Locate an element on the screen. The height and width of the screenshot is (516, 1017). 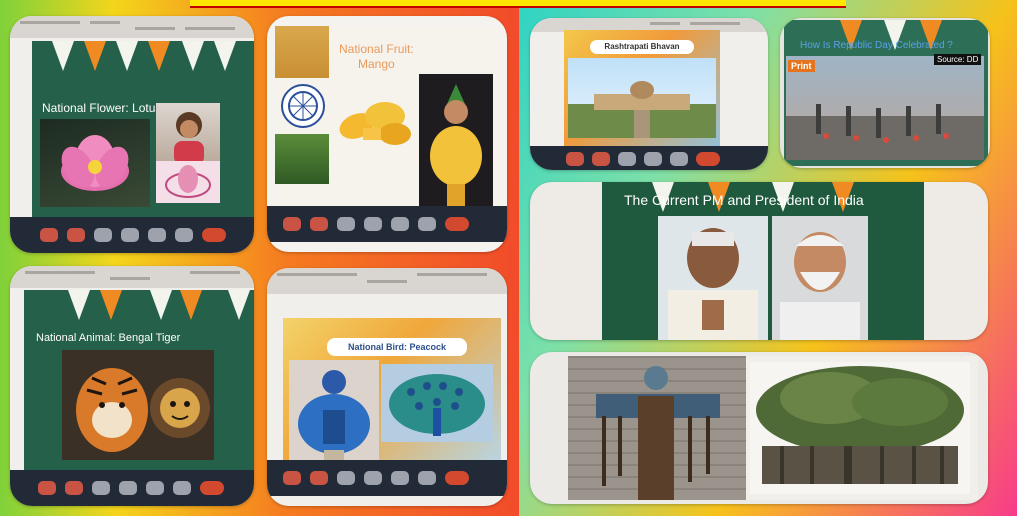
decor-texture is located at coordinates (302, 52).